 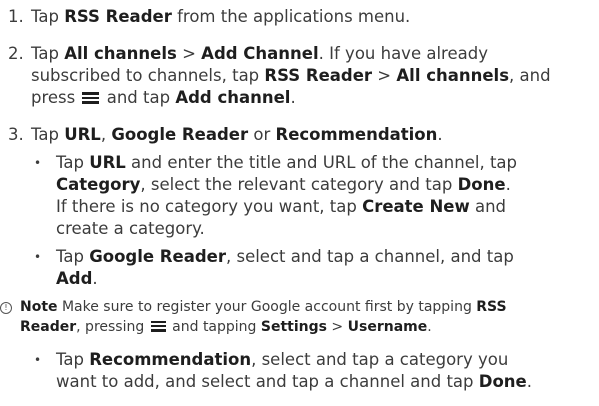 What do you see at coordinates (148, 75) in the screenshot?
I see `text-run: subscribed to channels, tap` at bounding box center [148, 75].